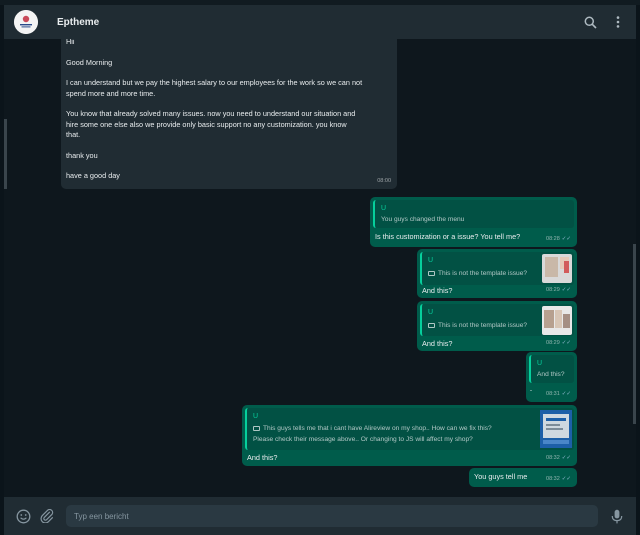 The width and height of the screenshot is (640, 535). Describe the element at coordinates (617, 516) in the screenshot. I see `microphone-icon` at that location.